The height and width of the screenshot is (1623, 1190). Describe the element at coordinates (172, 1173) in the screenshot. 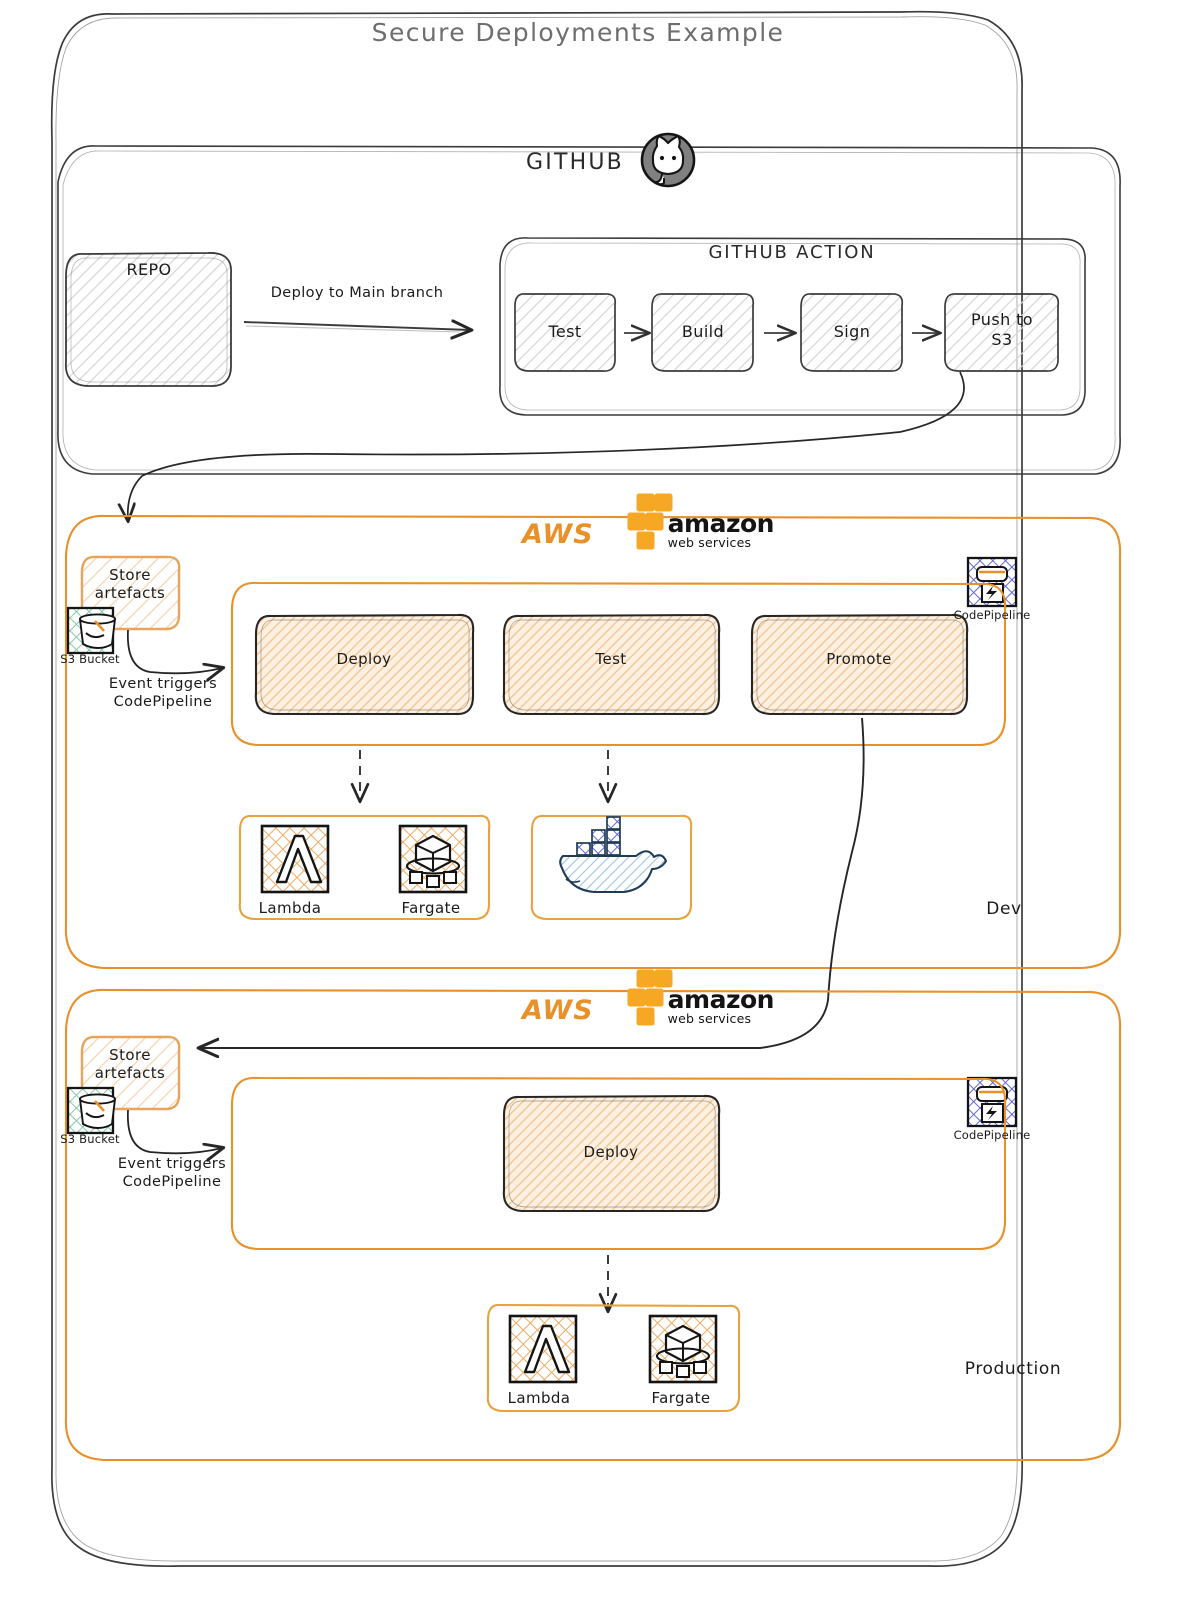

I see `prod-event-trigger-label: Event triggers CodePipeline` at that location.